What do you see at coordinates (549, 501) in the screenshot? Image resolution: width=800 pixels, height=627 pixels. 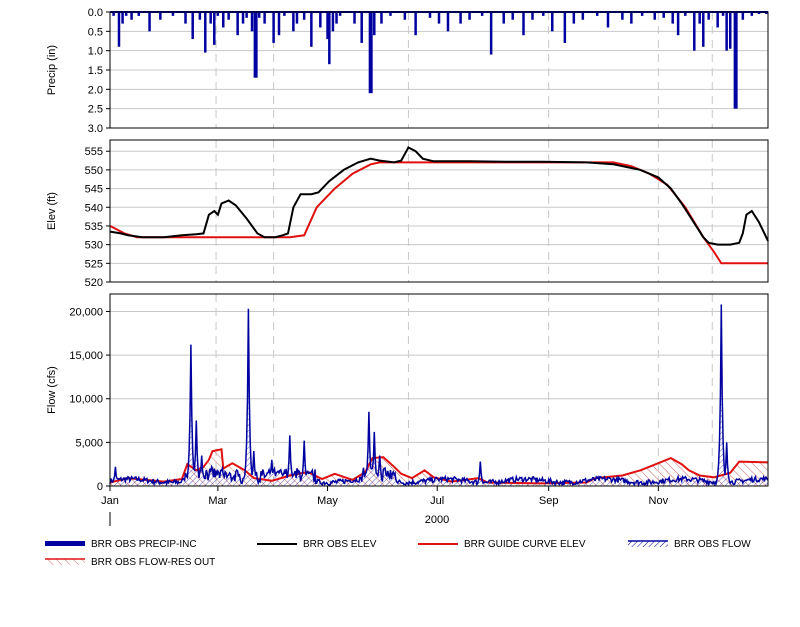 I see `x-tick-label: Sep` at bounding box center [549, 501].